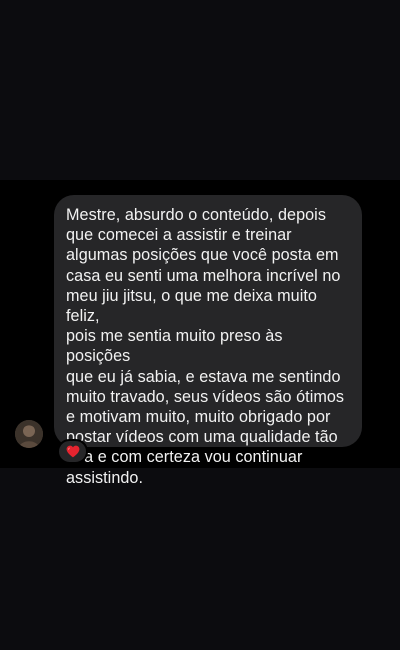 Image resolution: width=400 pixels, height=650 pixels. I want to click on sender-avatar, so click(29, 434).